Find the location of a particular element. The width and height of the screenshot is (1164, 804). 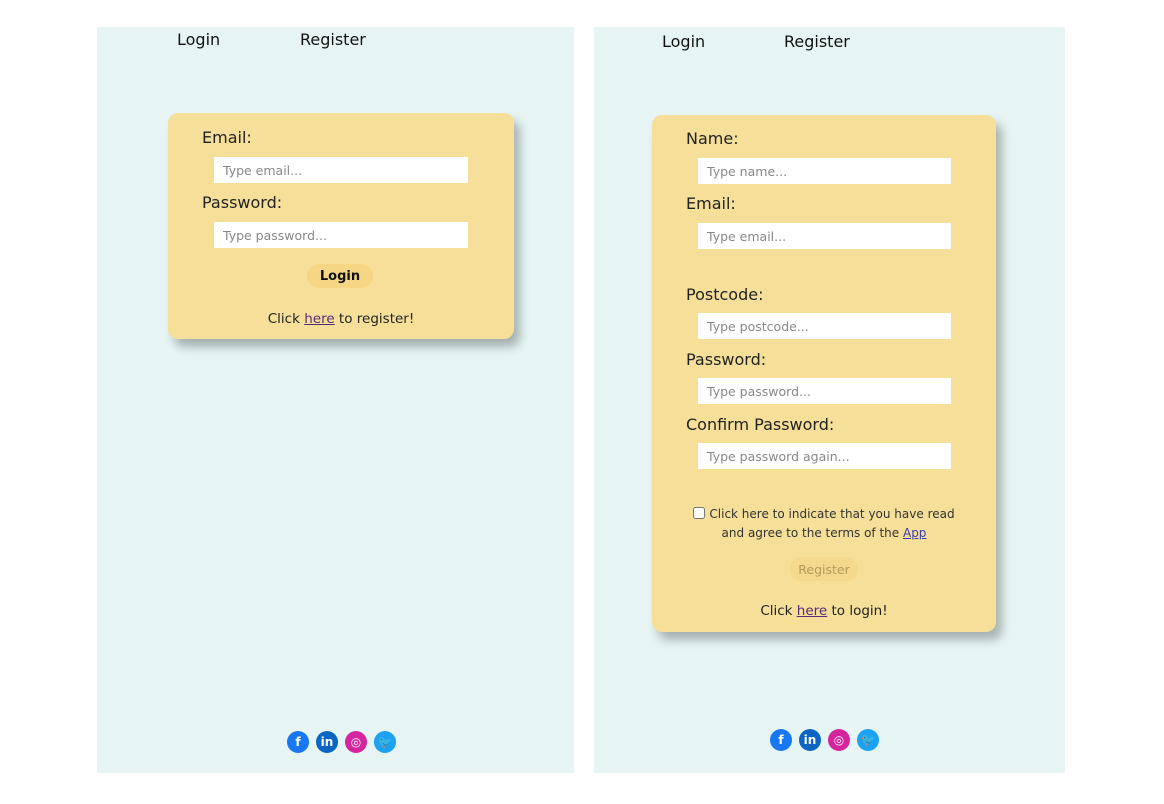

register-prompt-prefix: Click is located at coordinates (286, 319).